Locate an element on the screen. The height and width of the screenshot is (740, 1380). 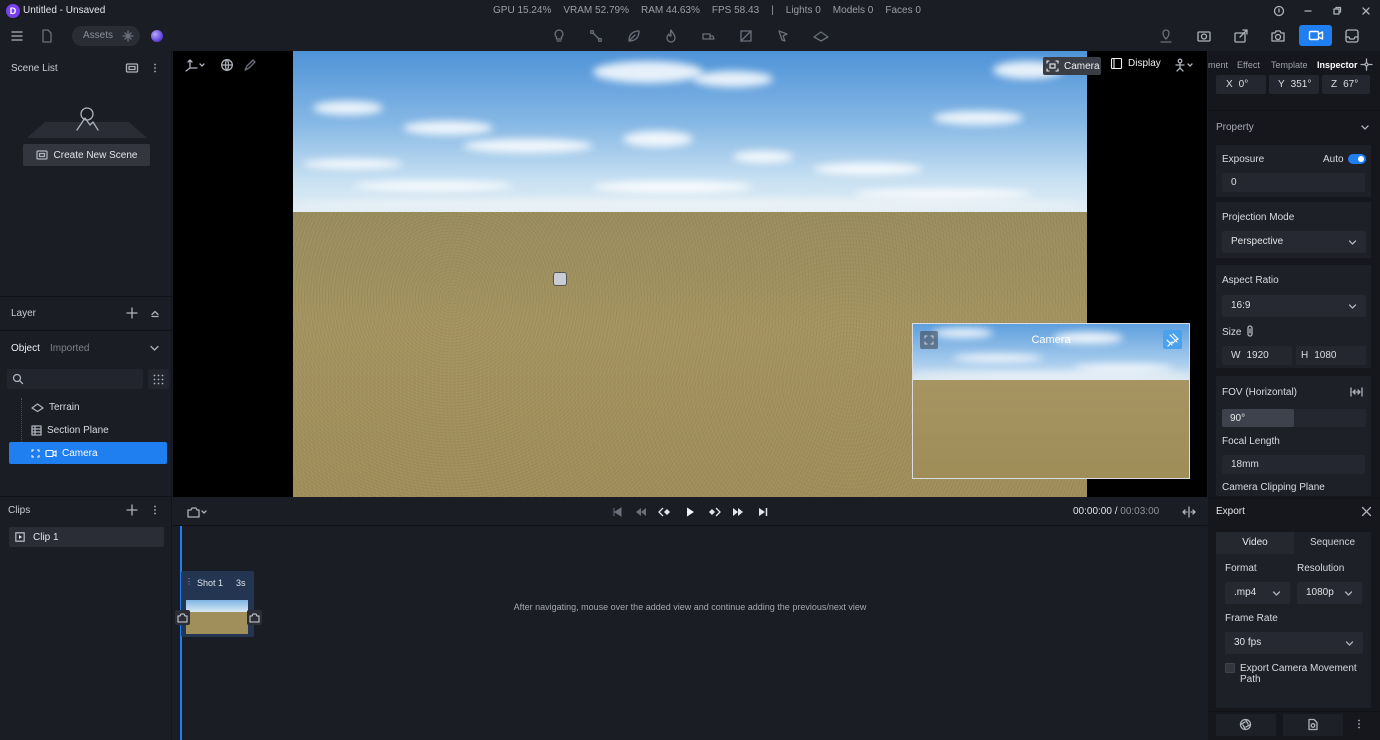
preview-unpin-icon is located at coordinates (1172, 339).